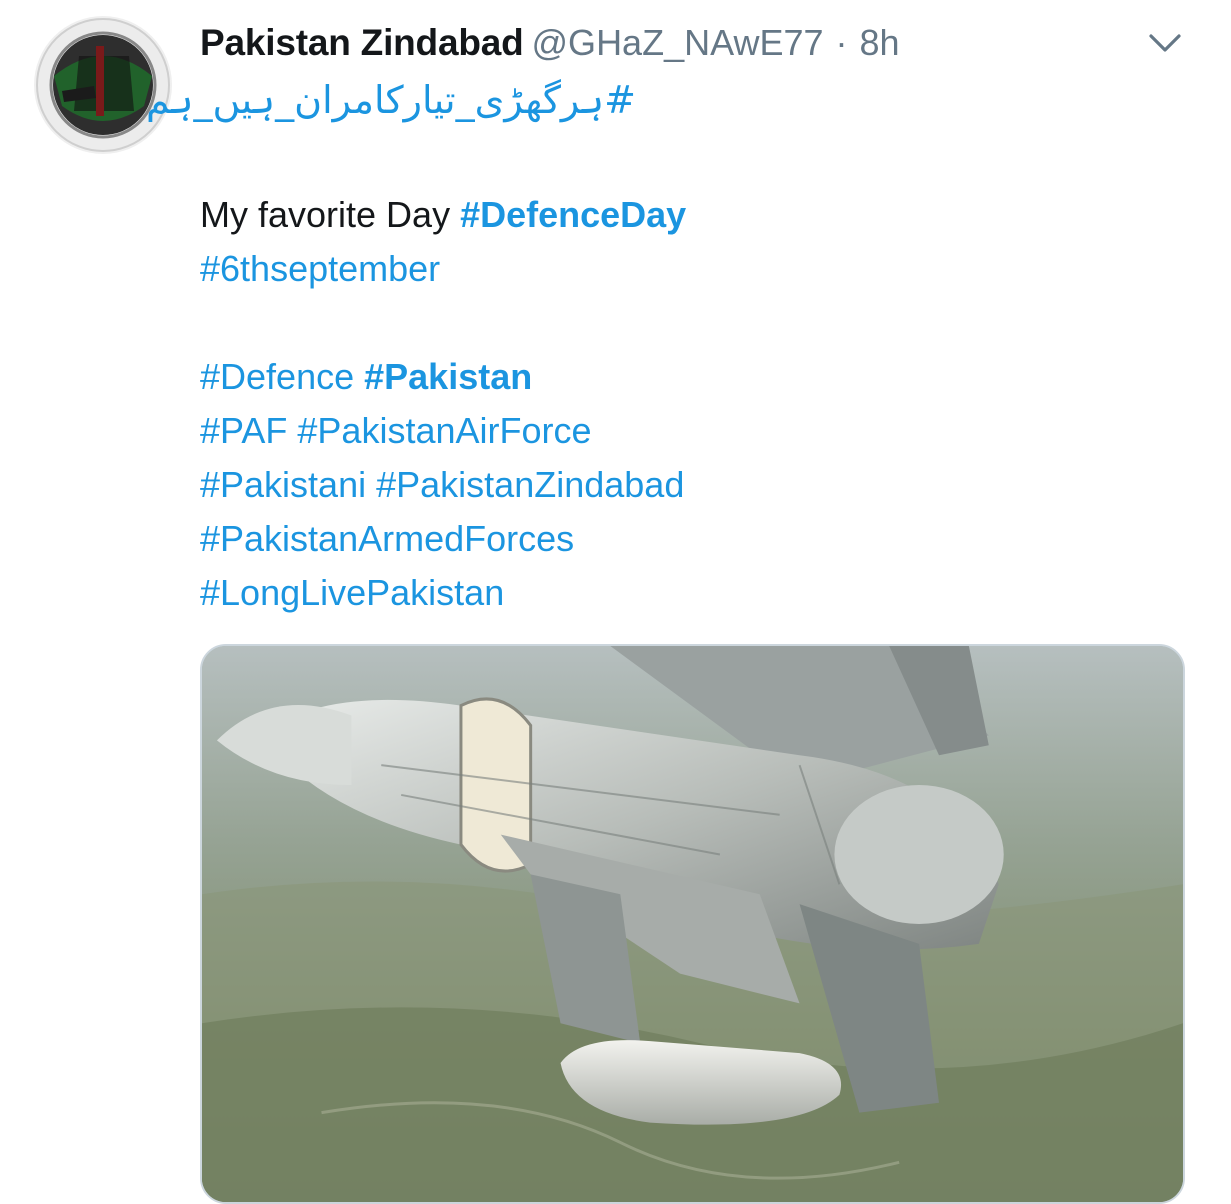 Image resolution: width=1231 pixels, height=1204 pixels. I want to click on text-line: #LongLivePakistan, so click(690, 593).